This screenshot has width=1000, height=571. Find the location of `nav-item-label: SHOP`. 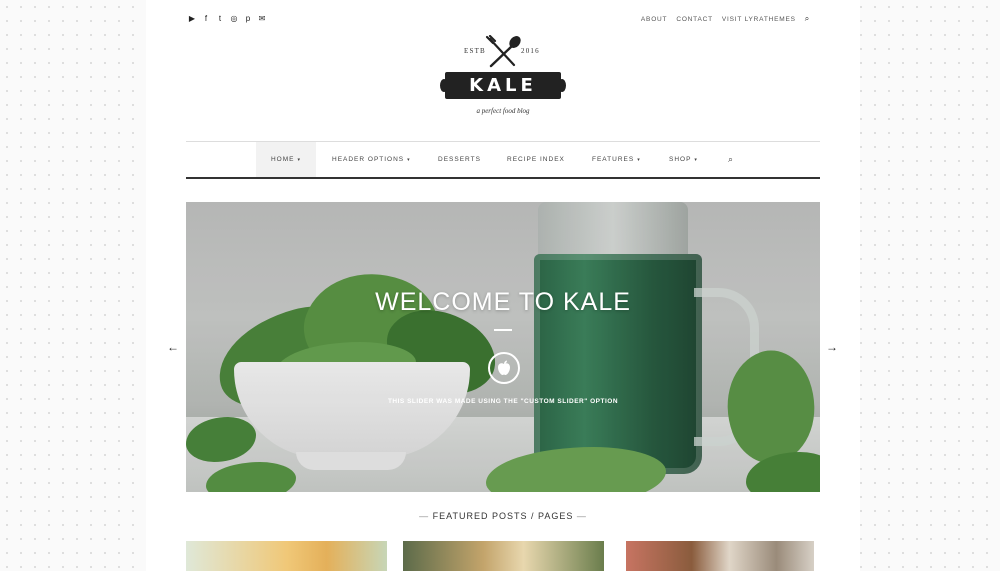

nav-item-label: SHOP is located at coordinates (680, 159).